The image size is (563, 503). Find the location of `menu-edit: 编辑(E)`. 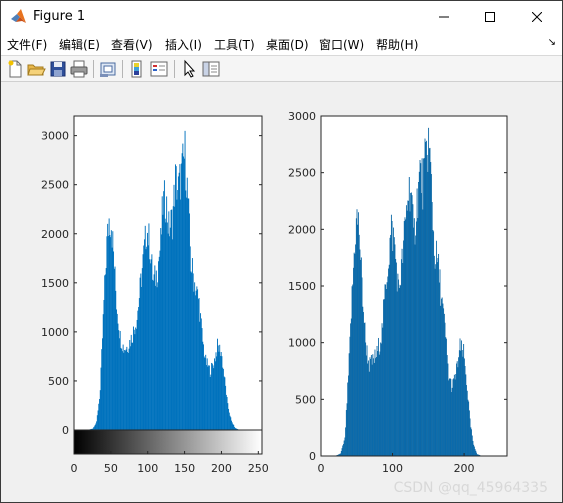

menu-edit: 编辑(E) is located at coordinates (79, 44).